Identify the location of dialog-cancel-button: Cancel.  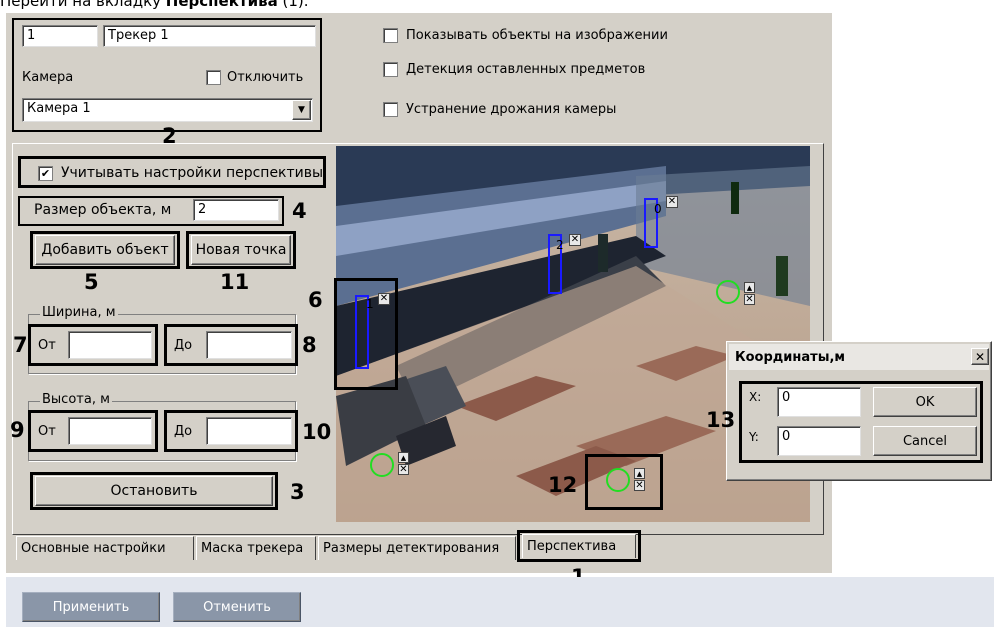
(925, 441).